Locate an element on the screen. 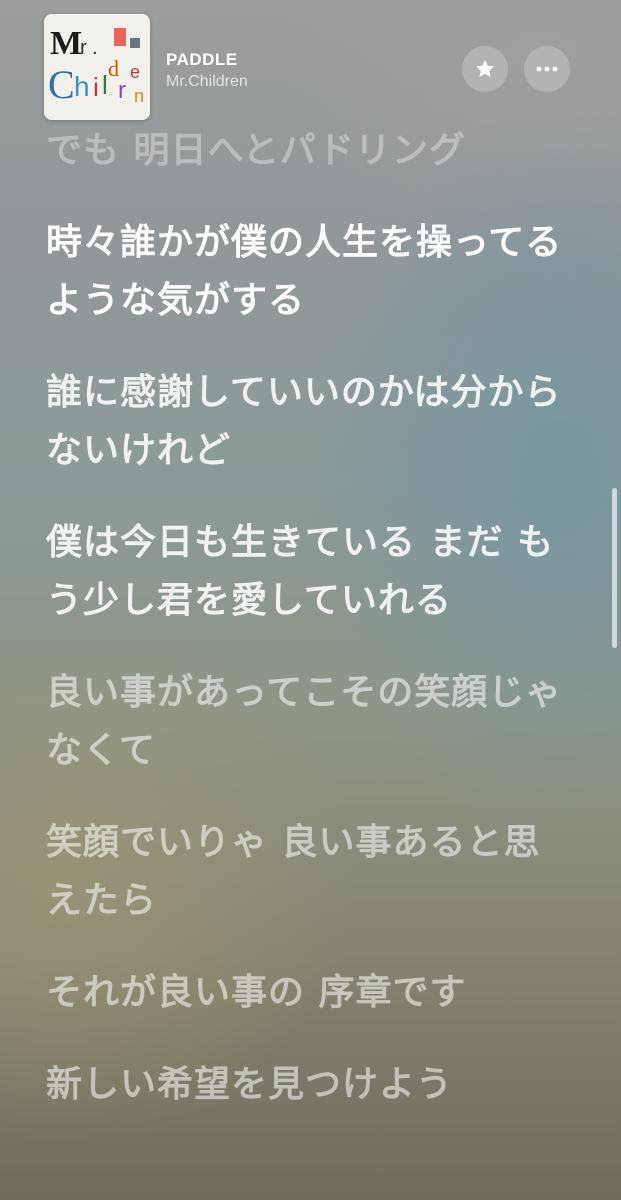 Image resolution: width=621 pixels, height=1200 pixels. ellipsis-icon is located at coordinates (547, 69).